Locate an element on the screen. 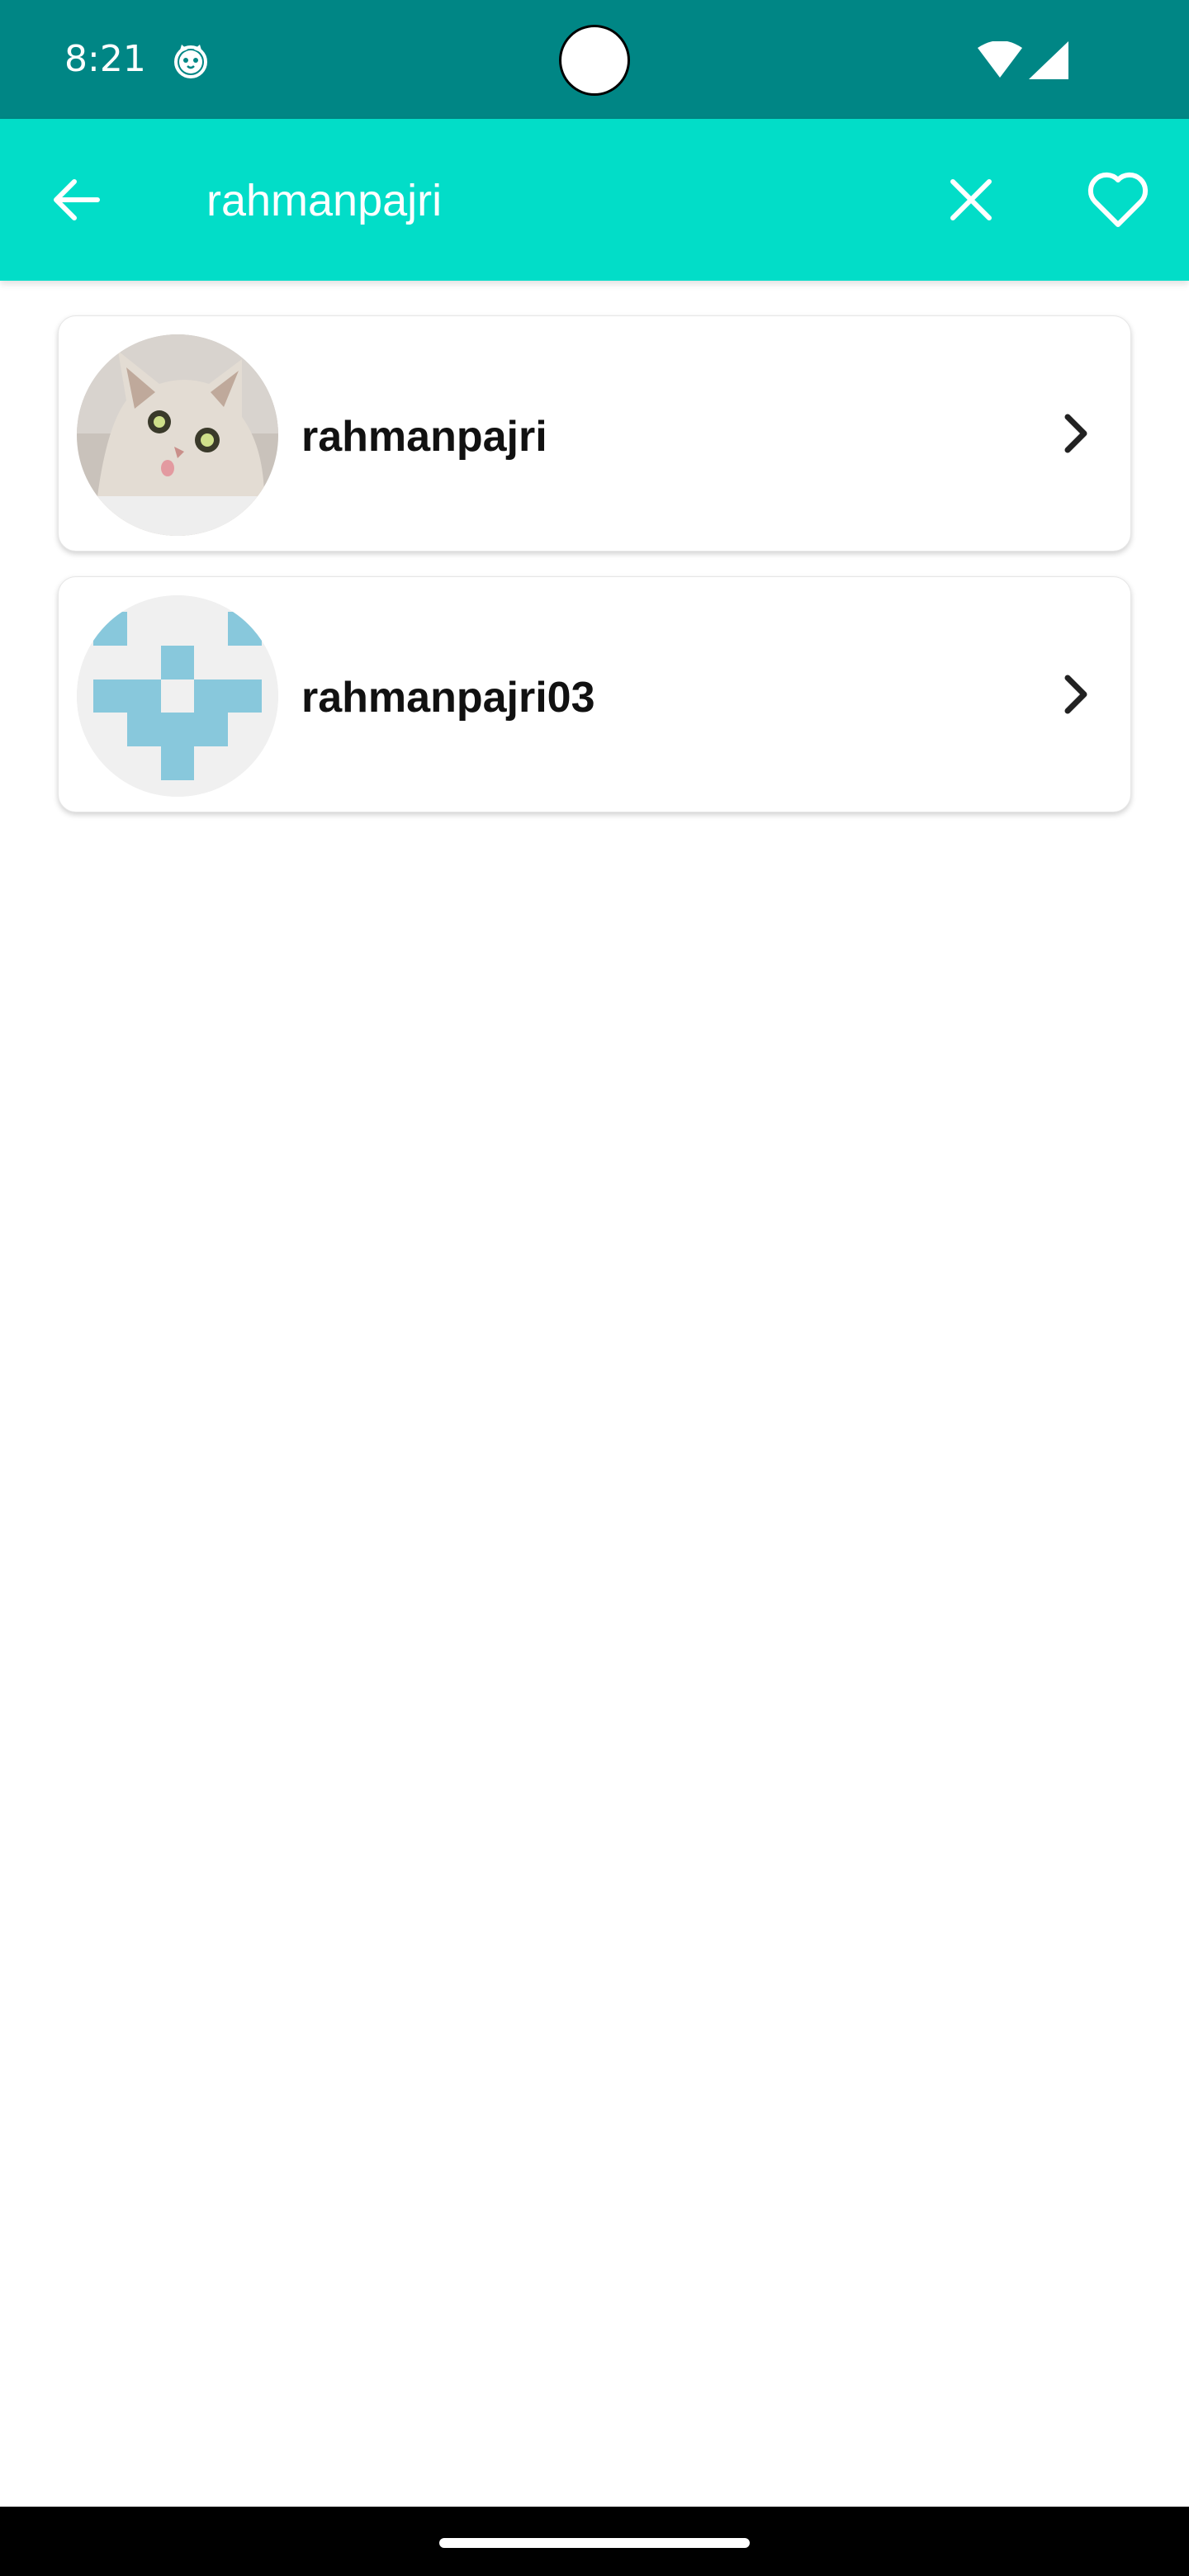 The height and width of the screenshot is (2576, 1189). arrow-left-icon is located at coordinates (77, 199).